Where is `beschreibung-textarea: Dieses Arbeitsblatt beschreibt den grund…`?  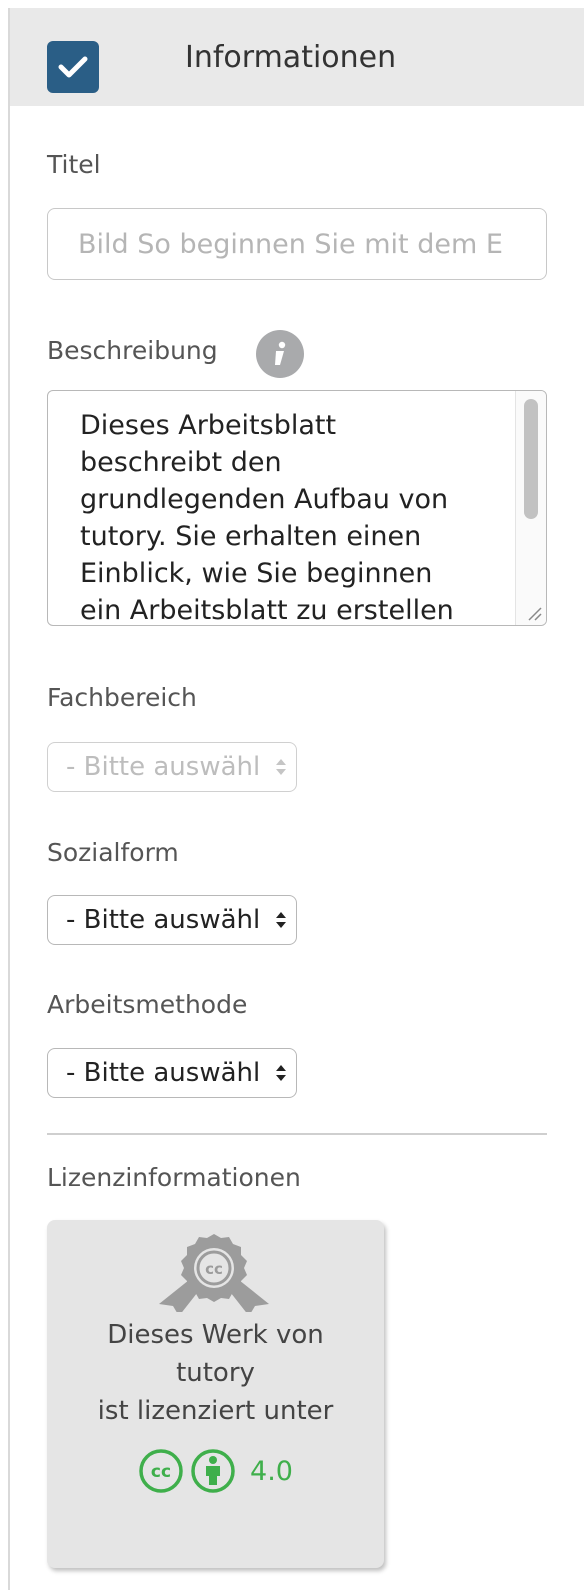 beschreibung-textarea: Dieses Arbeitsblatt beschreibt den grund… is located at coordinates (297, 508).